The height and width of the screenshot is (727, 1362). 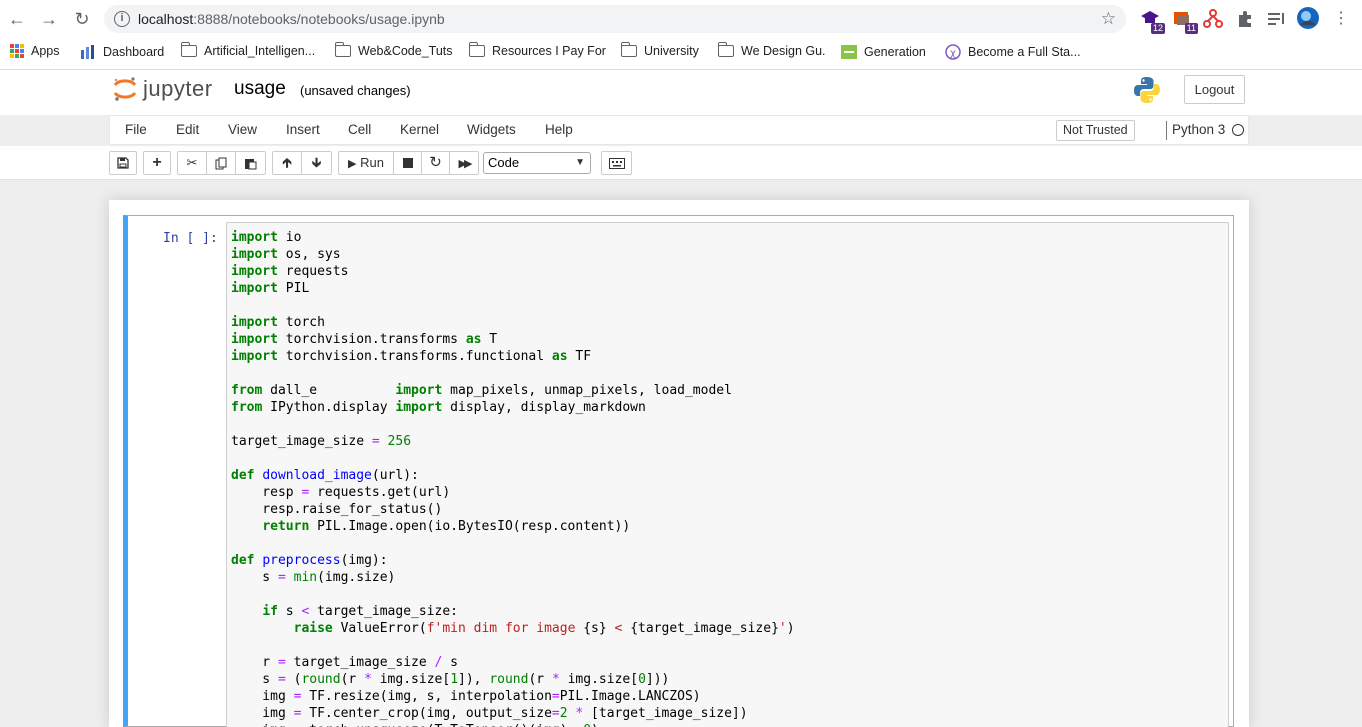 I want to click on chevron-down-icon: ▼, so click(x=580, y=162).